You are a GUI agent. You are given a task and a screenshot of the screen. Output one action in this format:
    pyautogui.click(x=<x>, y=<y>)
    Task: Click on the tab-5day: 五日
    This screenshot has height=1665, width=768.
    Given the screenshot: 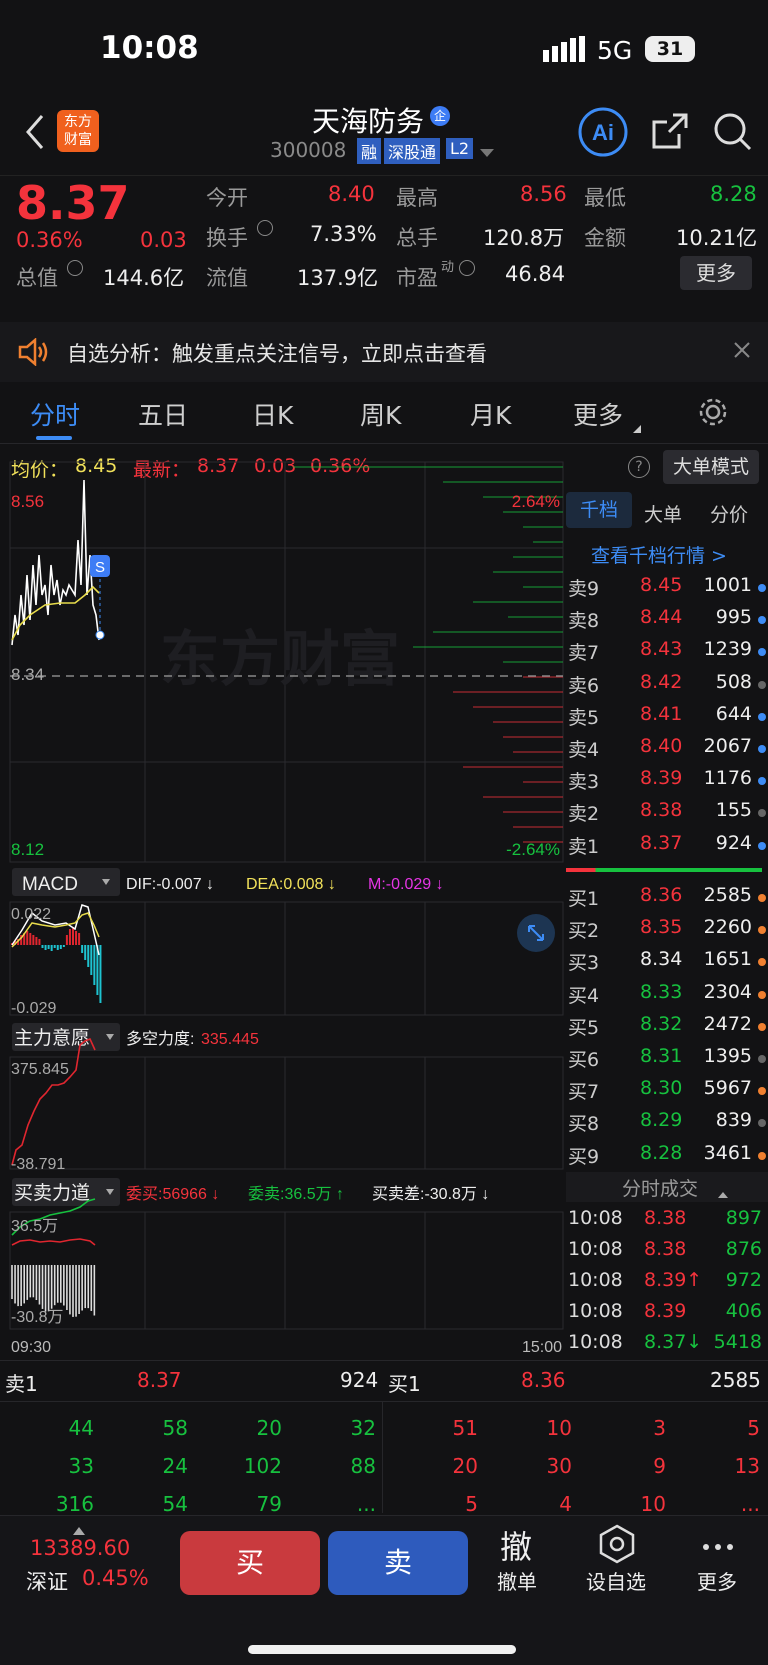 What is the action you would take?
    pyautogui.click(x=163, y=414)
    